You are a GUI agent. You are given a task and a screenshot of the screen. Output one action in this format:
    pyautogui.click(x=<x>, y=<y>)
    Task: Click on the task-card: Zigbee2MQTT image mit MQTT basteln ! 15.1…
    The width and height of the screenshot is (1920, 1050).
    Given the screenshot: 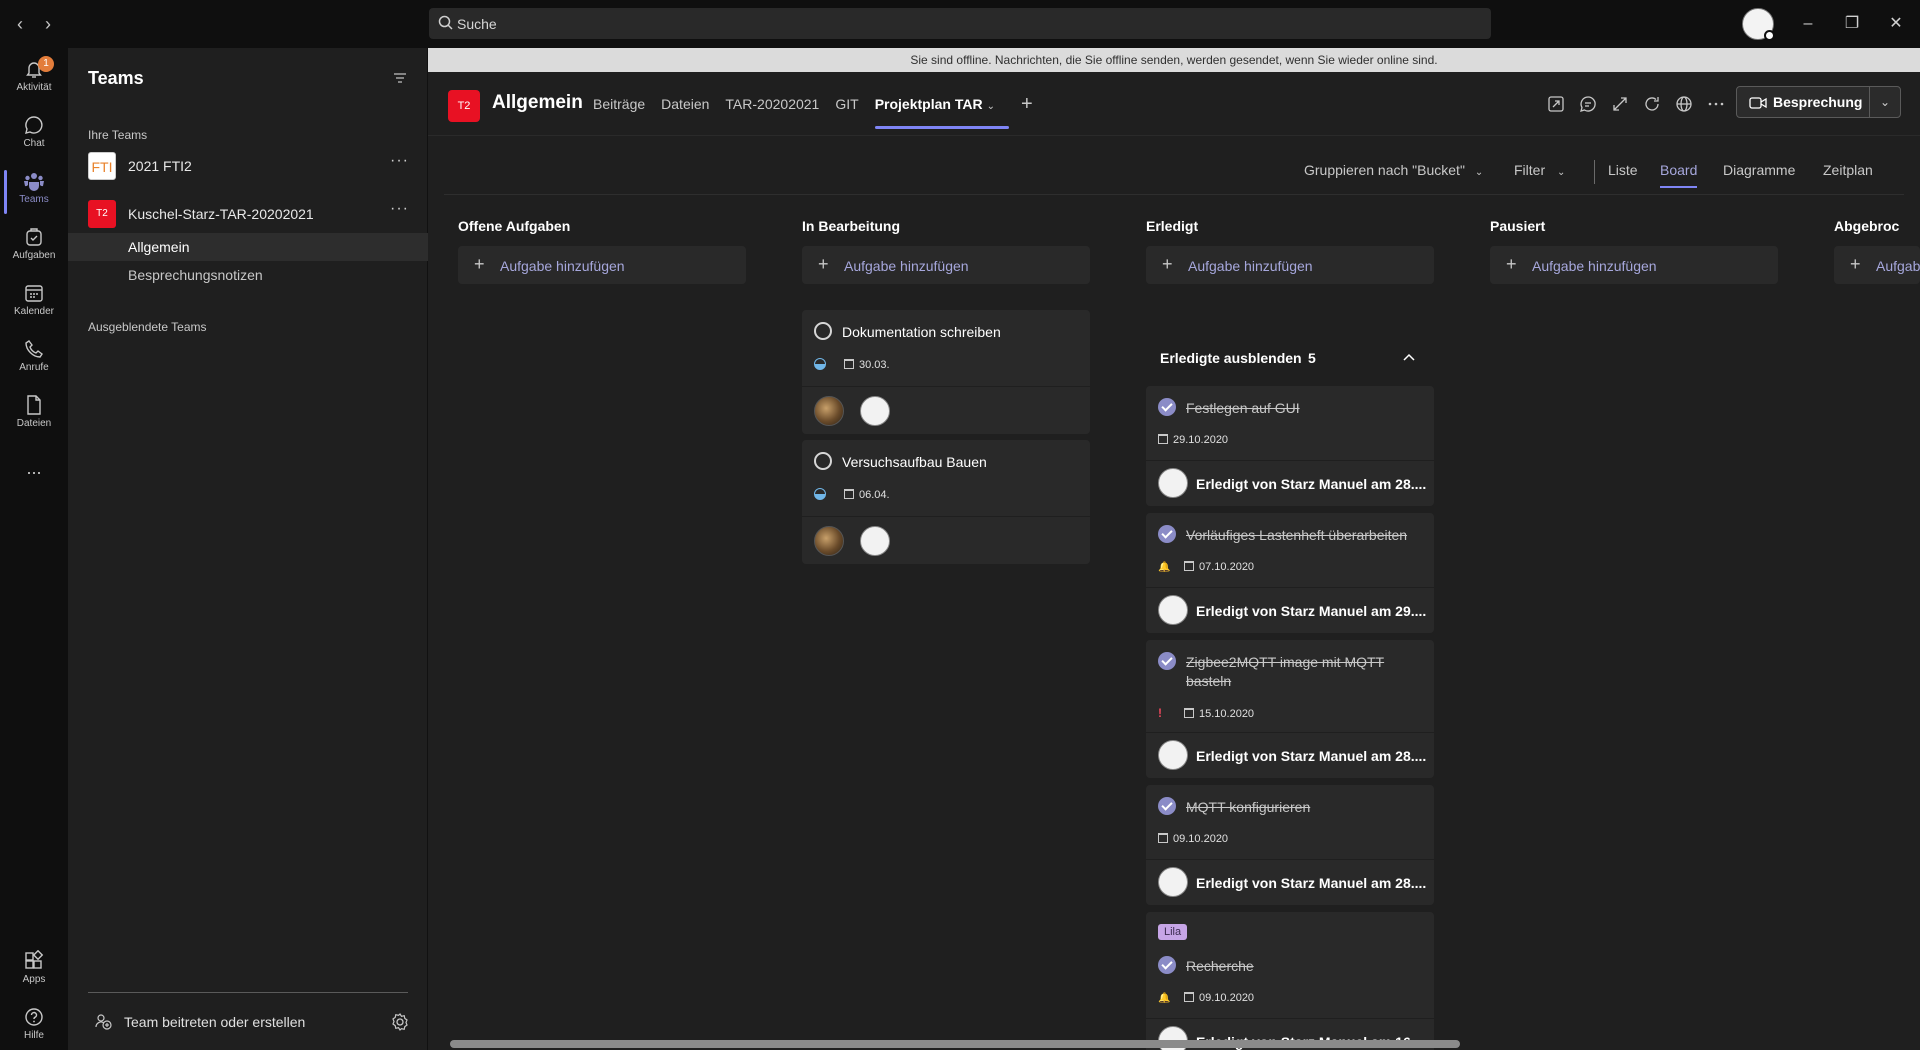 What is the action you would take?
    pyautogui.click(x=1290, y=709)
    